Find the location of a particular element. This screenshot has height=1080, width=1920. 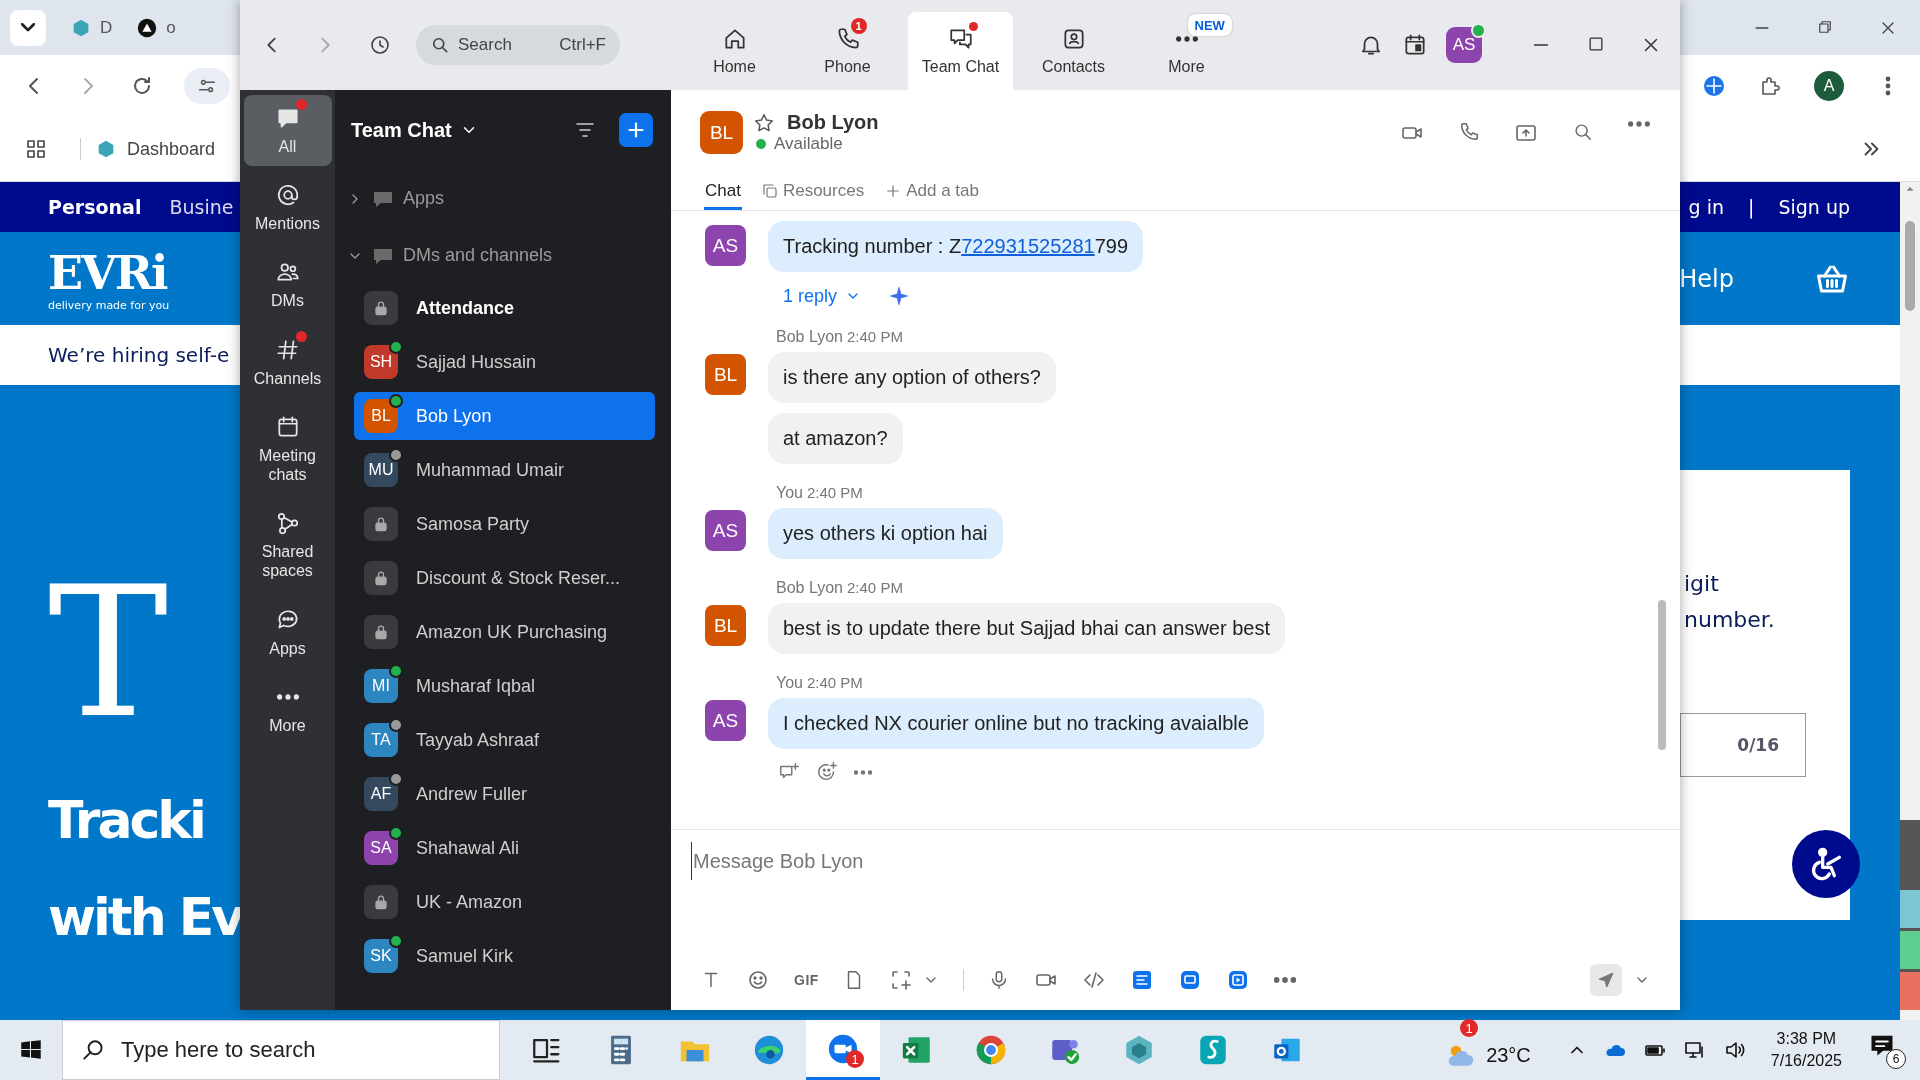

conversation-item: MU Muhammad Umair is located at coordinates (504, 470).